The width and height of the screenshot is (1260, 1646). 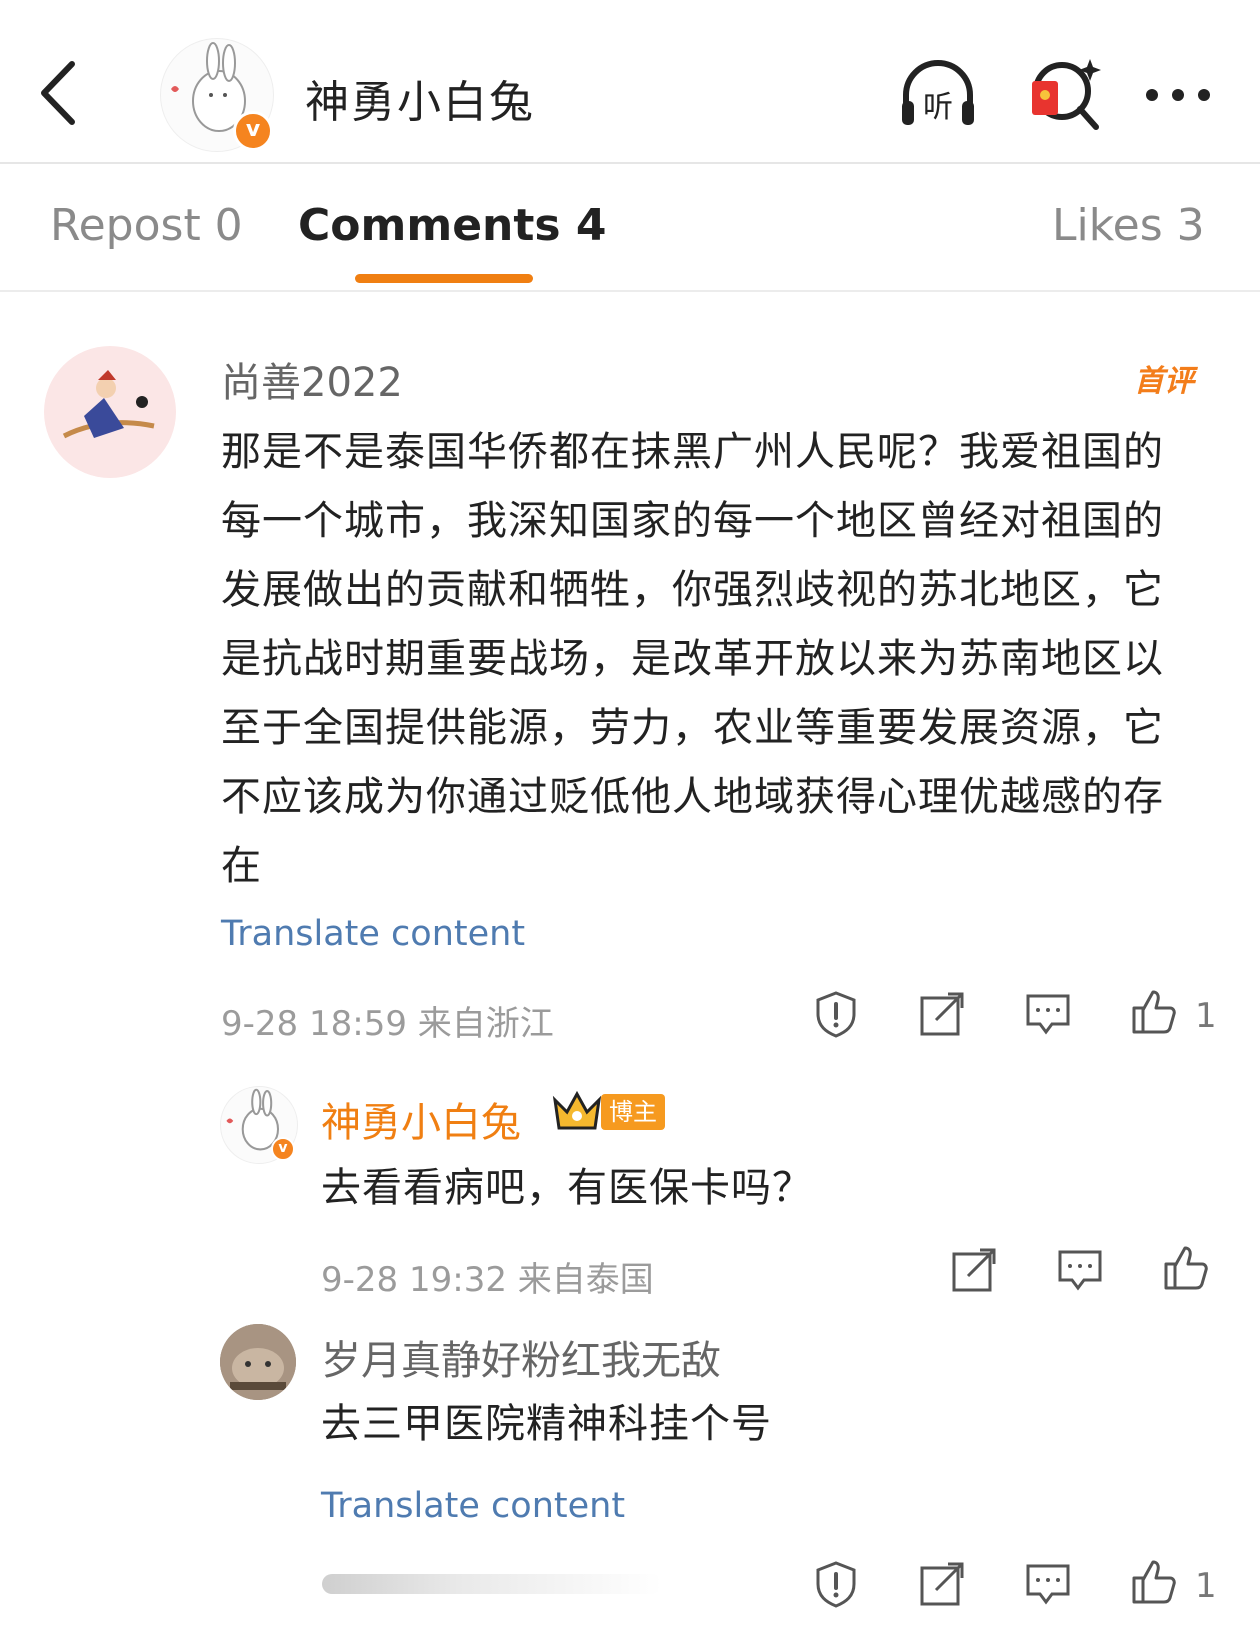 What do you see at coordinates (633, 1112) in the screenshot?
I see `blogger-badge: 博主` at bounding box center [633, 1112].